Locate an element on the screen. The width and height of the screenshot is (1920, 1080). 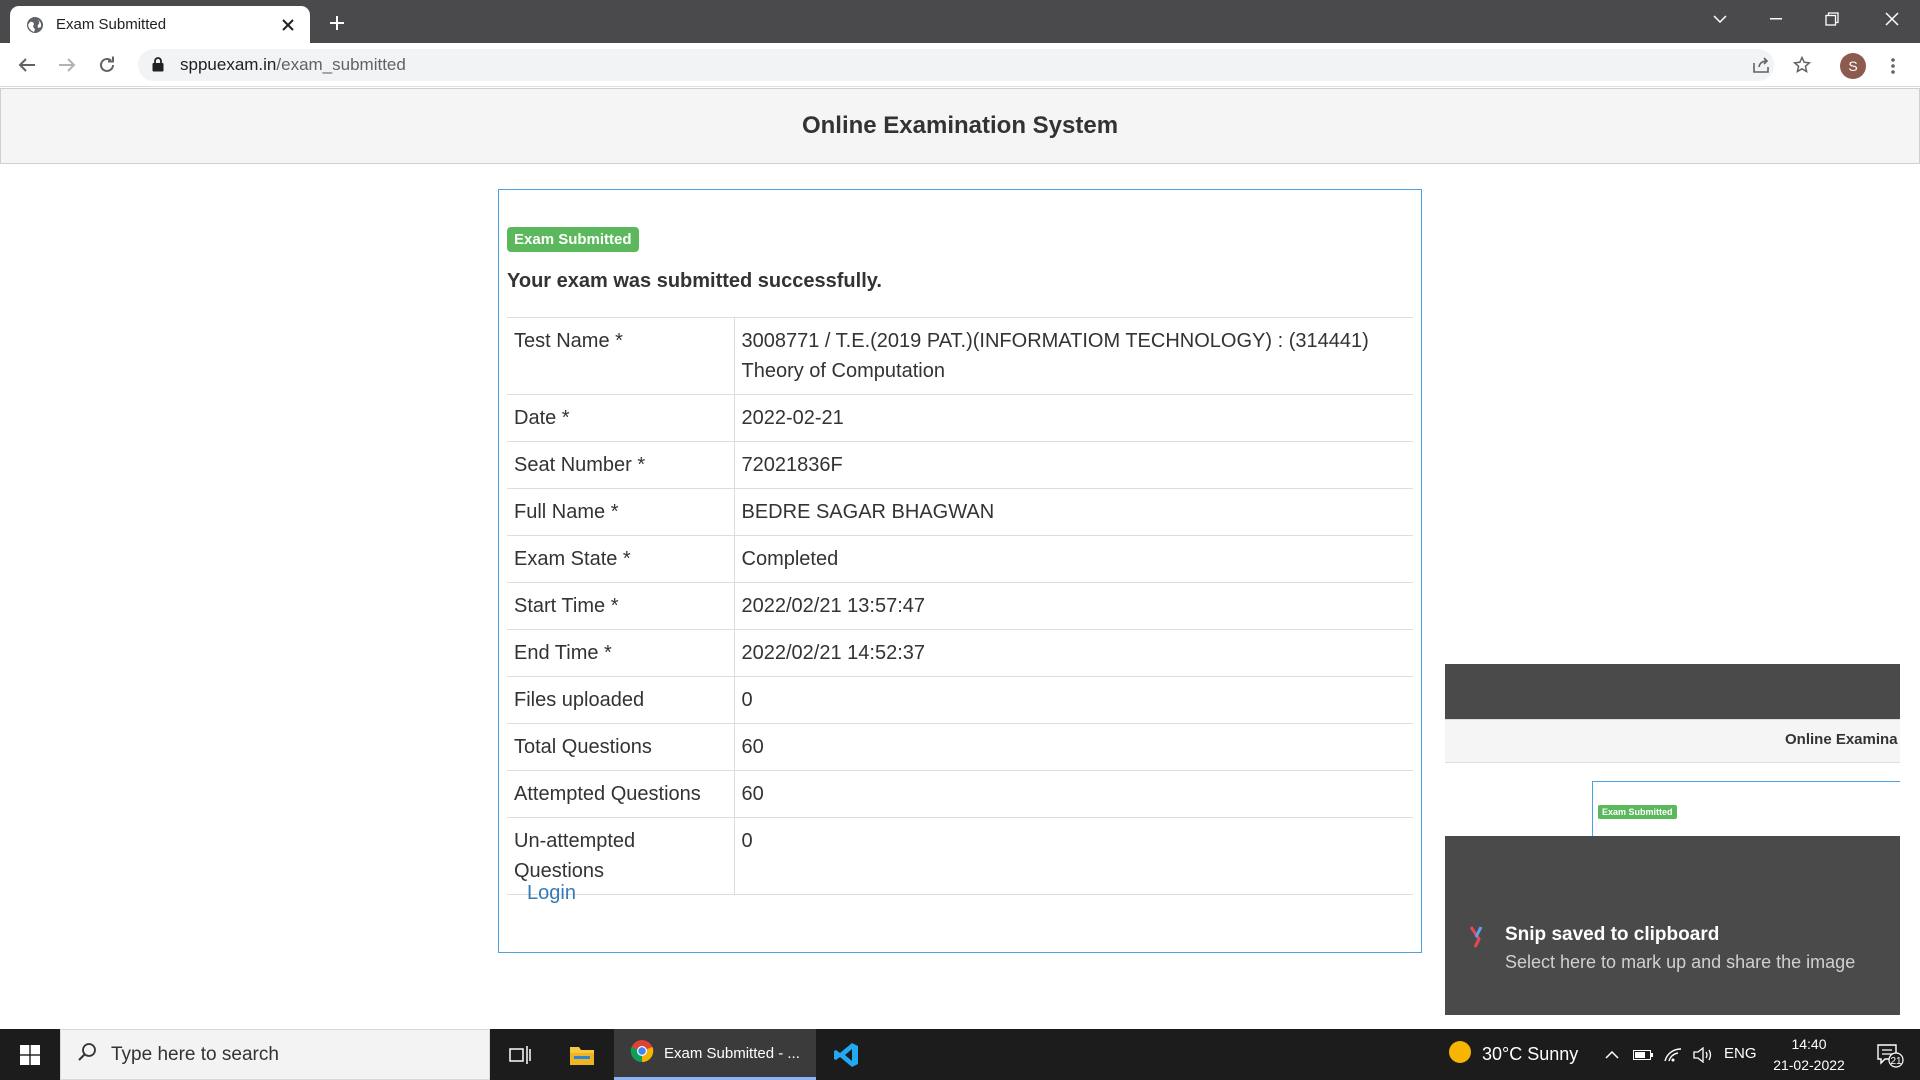
row-label: Full Name * is located at coordinates (621, 512).